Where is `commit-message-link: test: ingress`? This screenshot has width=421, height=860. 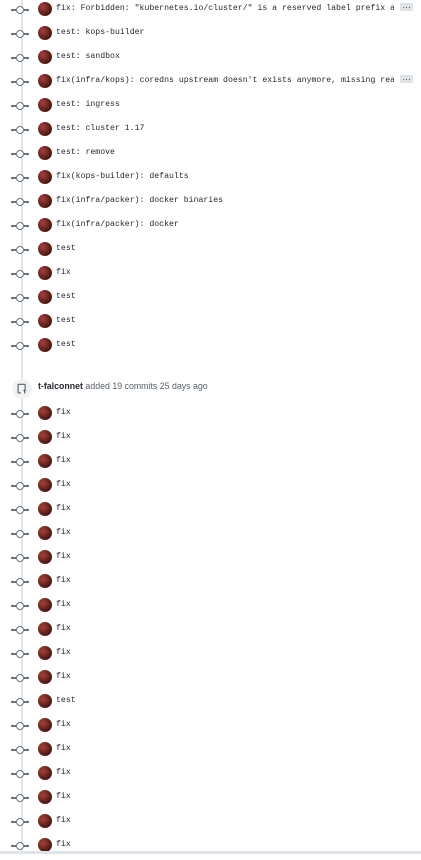
commit-message-link: test: ingress is located at coordinates (88, 105).